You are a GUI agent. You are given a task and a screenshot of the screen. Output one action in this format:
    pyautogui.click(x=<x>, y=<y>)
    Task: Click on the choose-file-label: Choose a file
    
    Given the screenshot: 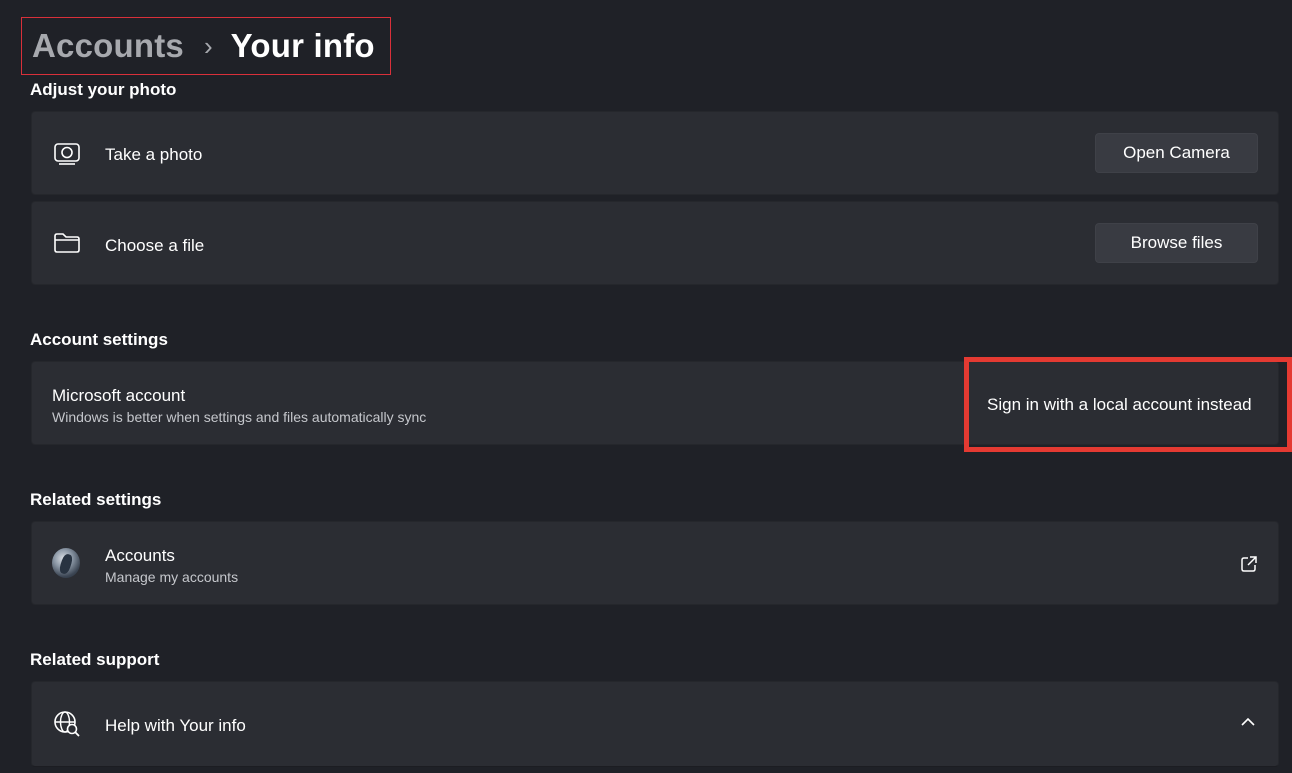 What is the action you would take?
    pyautogui.click(x=155, y=245)
    